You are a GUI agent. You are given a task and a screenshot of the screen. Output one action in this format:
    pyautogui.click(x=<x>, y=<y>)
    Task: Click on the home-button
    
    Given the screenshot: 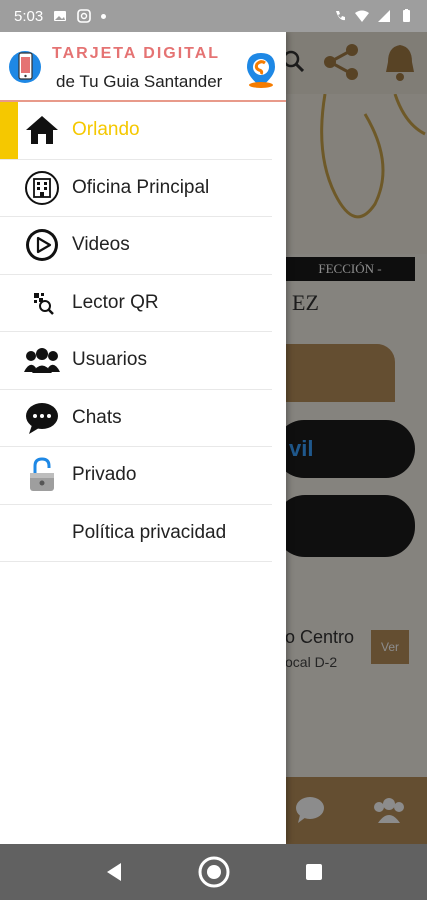 What is the action you would take?
    pyautogui.click(x=214, y=872)
    